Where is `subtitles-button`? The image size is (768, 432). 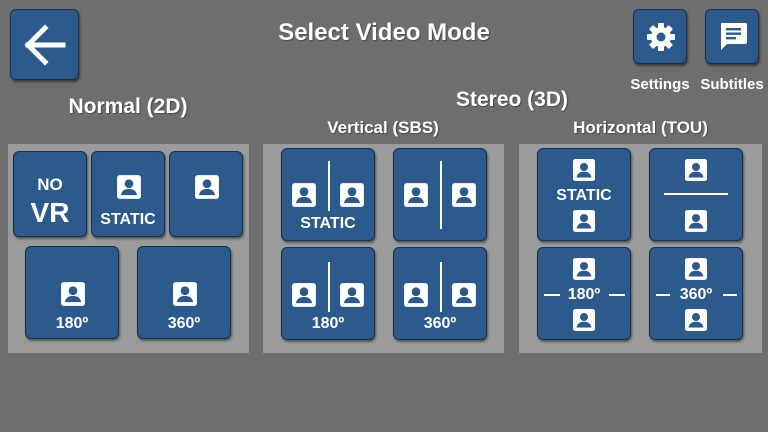
subtitles-button is located at coordinates (732, 36).